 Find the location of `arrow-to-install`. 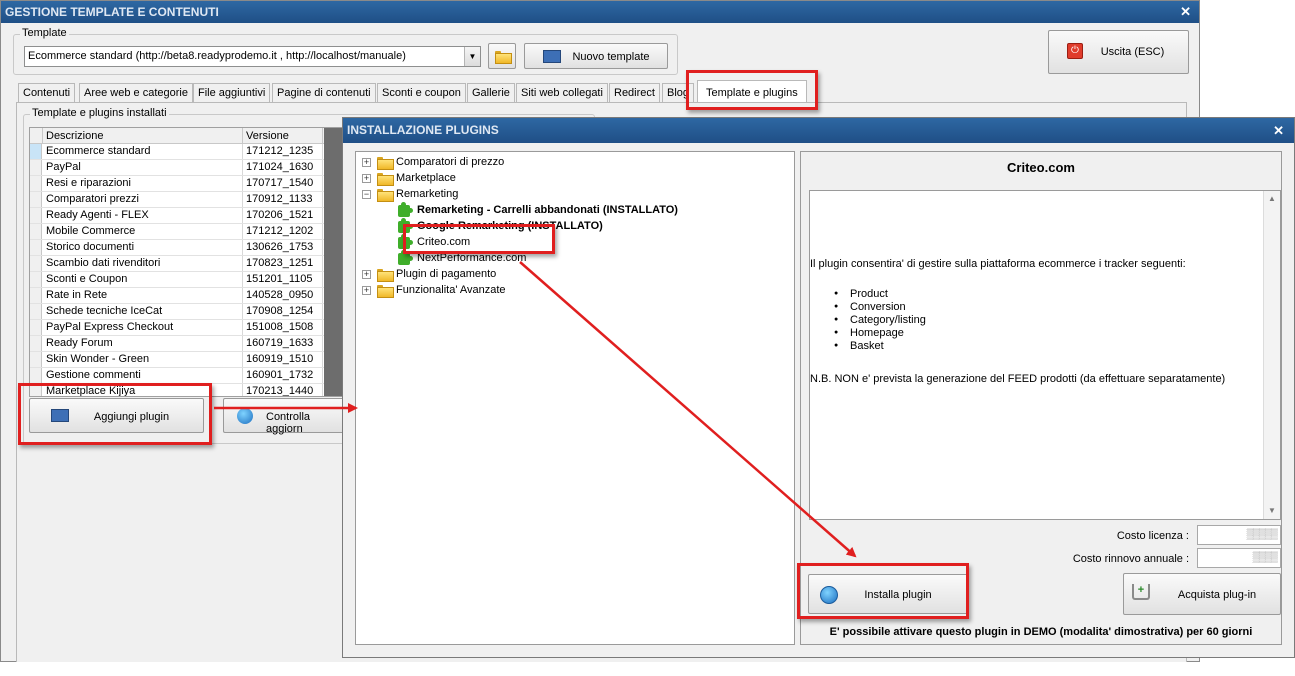

arrow-to-install is located at coordinates (688, 409).